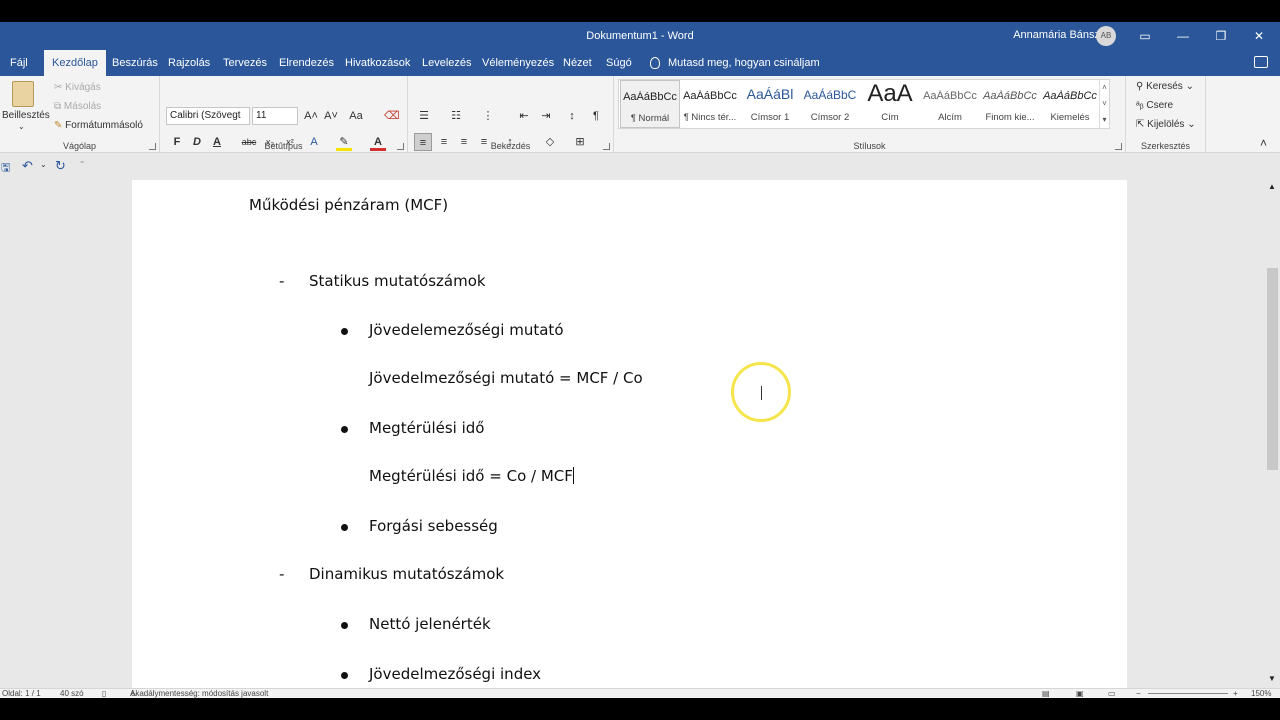  Describe the element at coordinates (377, 63) in the screenshot. I see `tab-references: Hivatkozások` at that location.